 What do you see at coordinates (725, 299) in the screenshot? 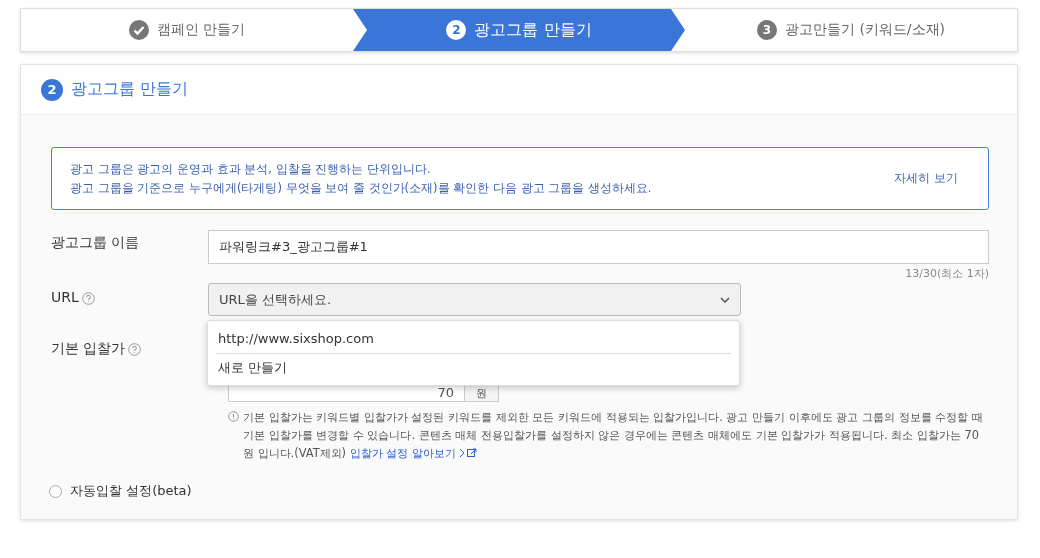
I see `chevron-icon` at bounding box center [725, 299].